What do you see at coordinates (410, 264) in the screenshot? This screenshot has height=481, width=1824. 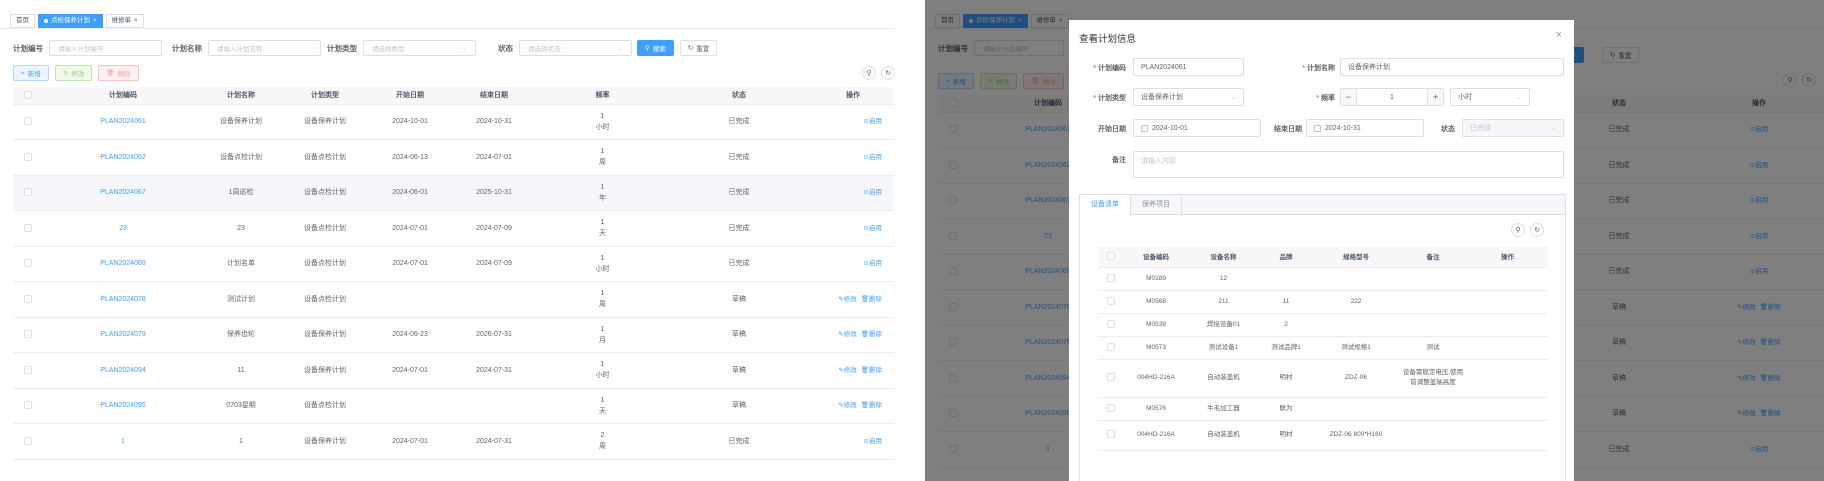 I see `start-date-cell: 2024-07-01` at bounding box center [410, 264].